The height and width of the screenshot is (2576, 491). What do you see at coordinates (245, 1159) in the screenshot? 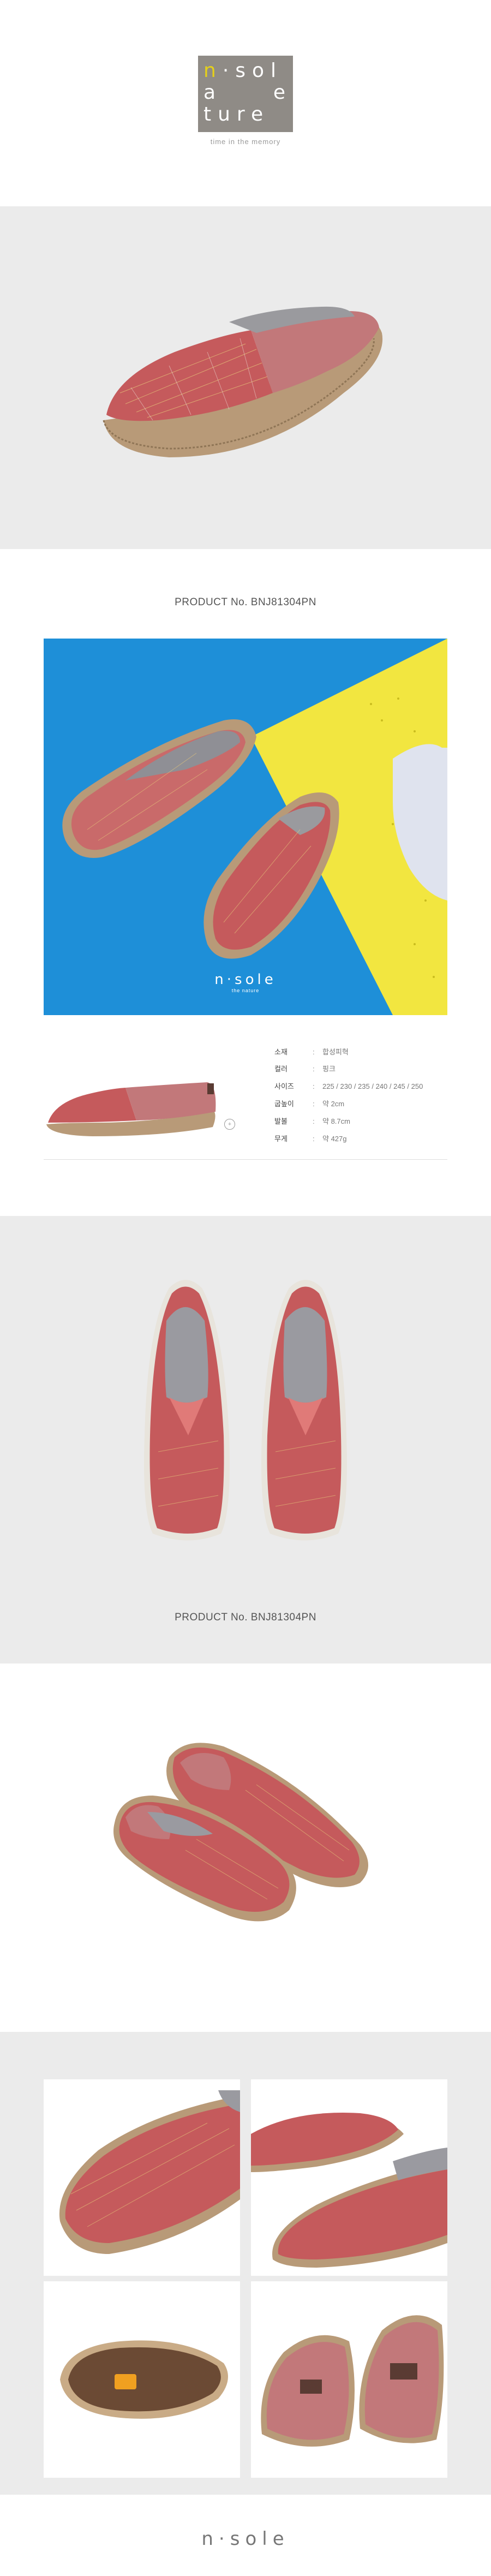
I see `spec-divider` at bounding box center [245, 1159].